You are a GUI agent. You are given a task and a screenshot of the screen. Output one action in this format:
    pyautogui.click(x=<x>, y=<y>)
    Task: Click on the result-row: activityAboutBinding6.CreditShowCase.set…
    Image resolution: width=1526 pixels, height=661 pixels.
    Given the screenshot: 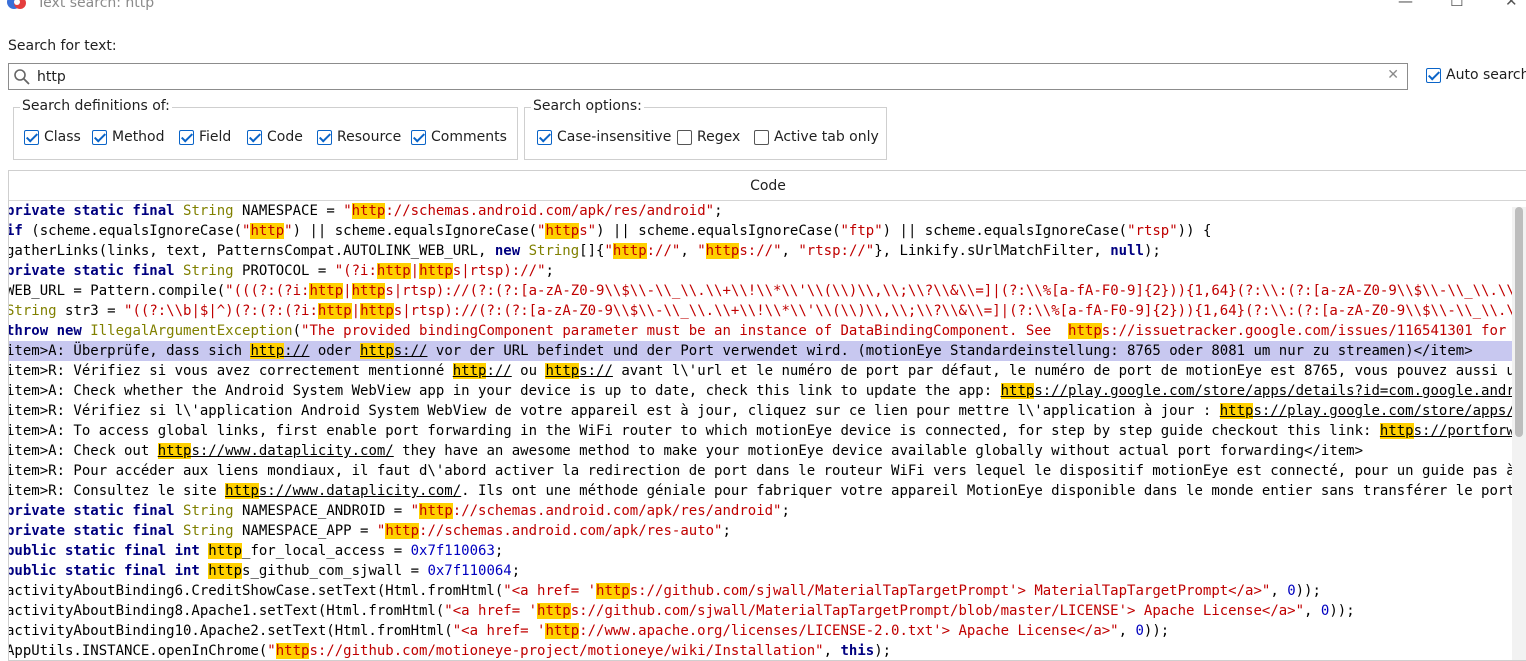 What is the action you would take?
    pyautogui.click(x=760, y=591)
    